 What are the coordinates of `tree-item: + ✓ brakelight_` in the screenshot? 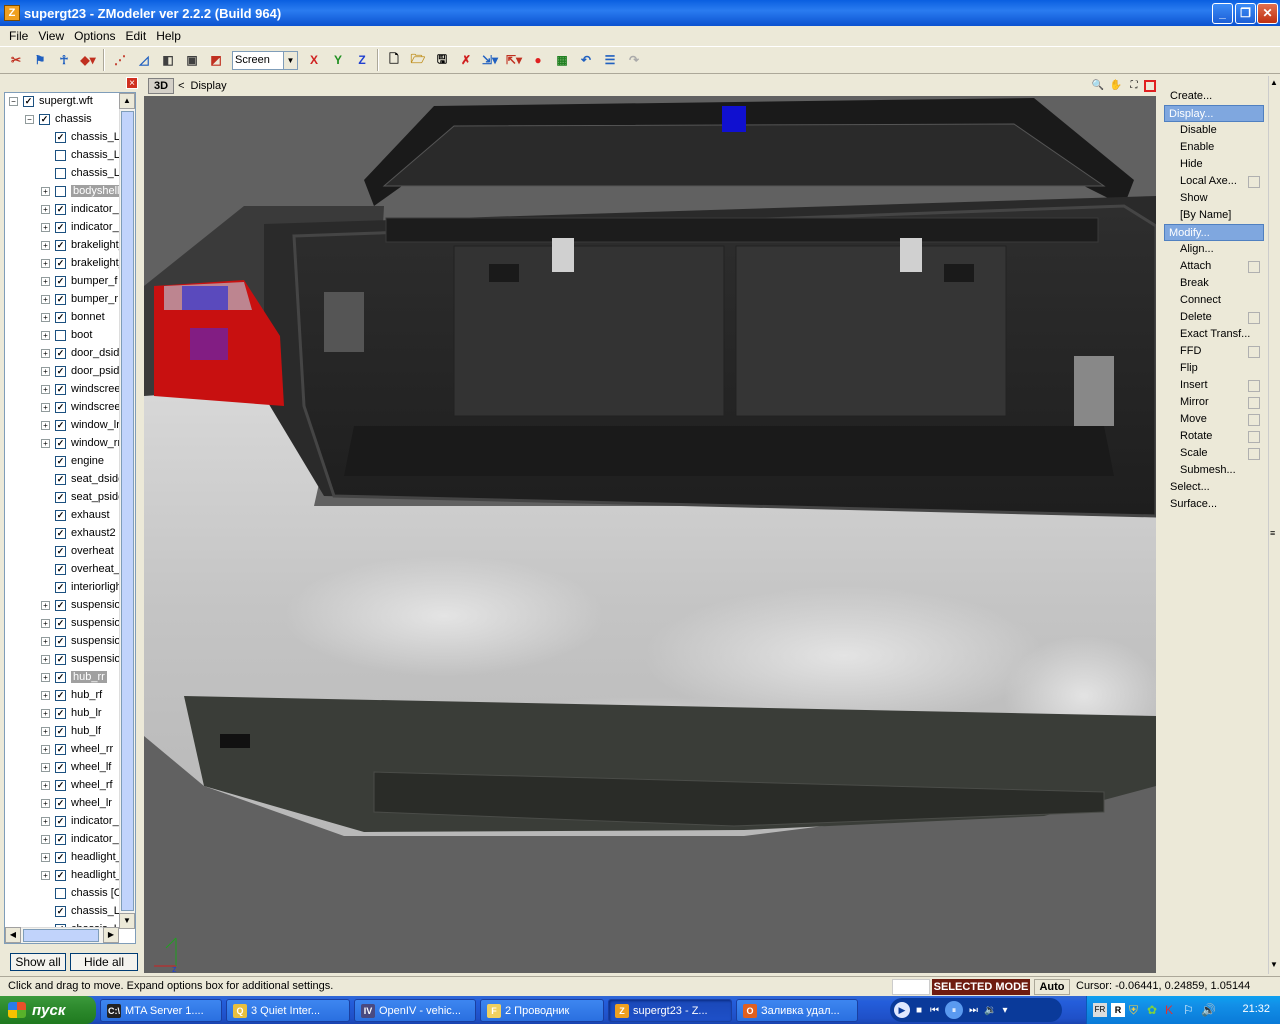 It's located at (62, 264).